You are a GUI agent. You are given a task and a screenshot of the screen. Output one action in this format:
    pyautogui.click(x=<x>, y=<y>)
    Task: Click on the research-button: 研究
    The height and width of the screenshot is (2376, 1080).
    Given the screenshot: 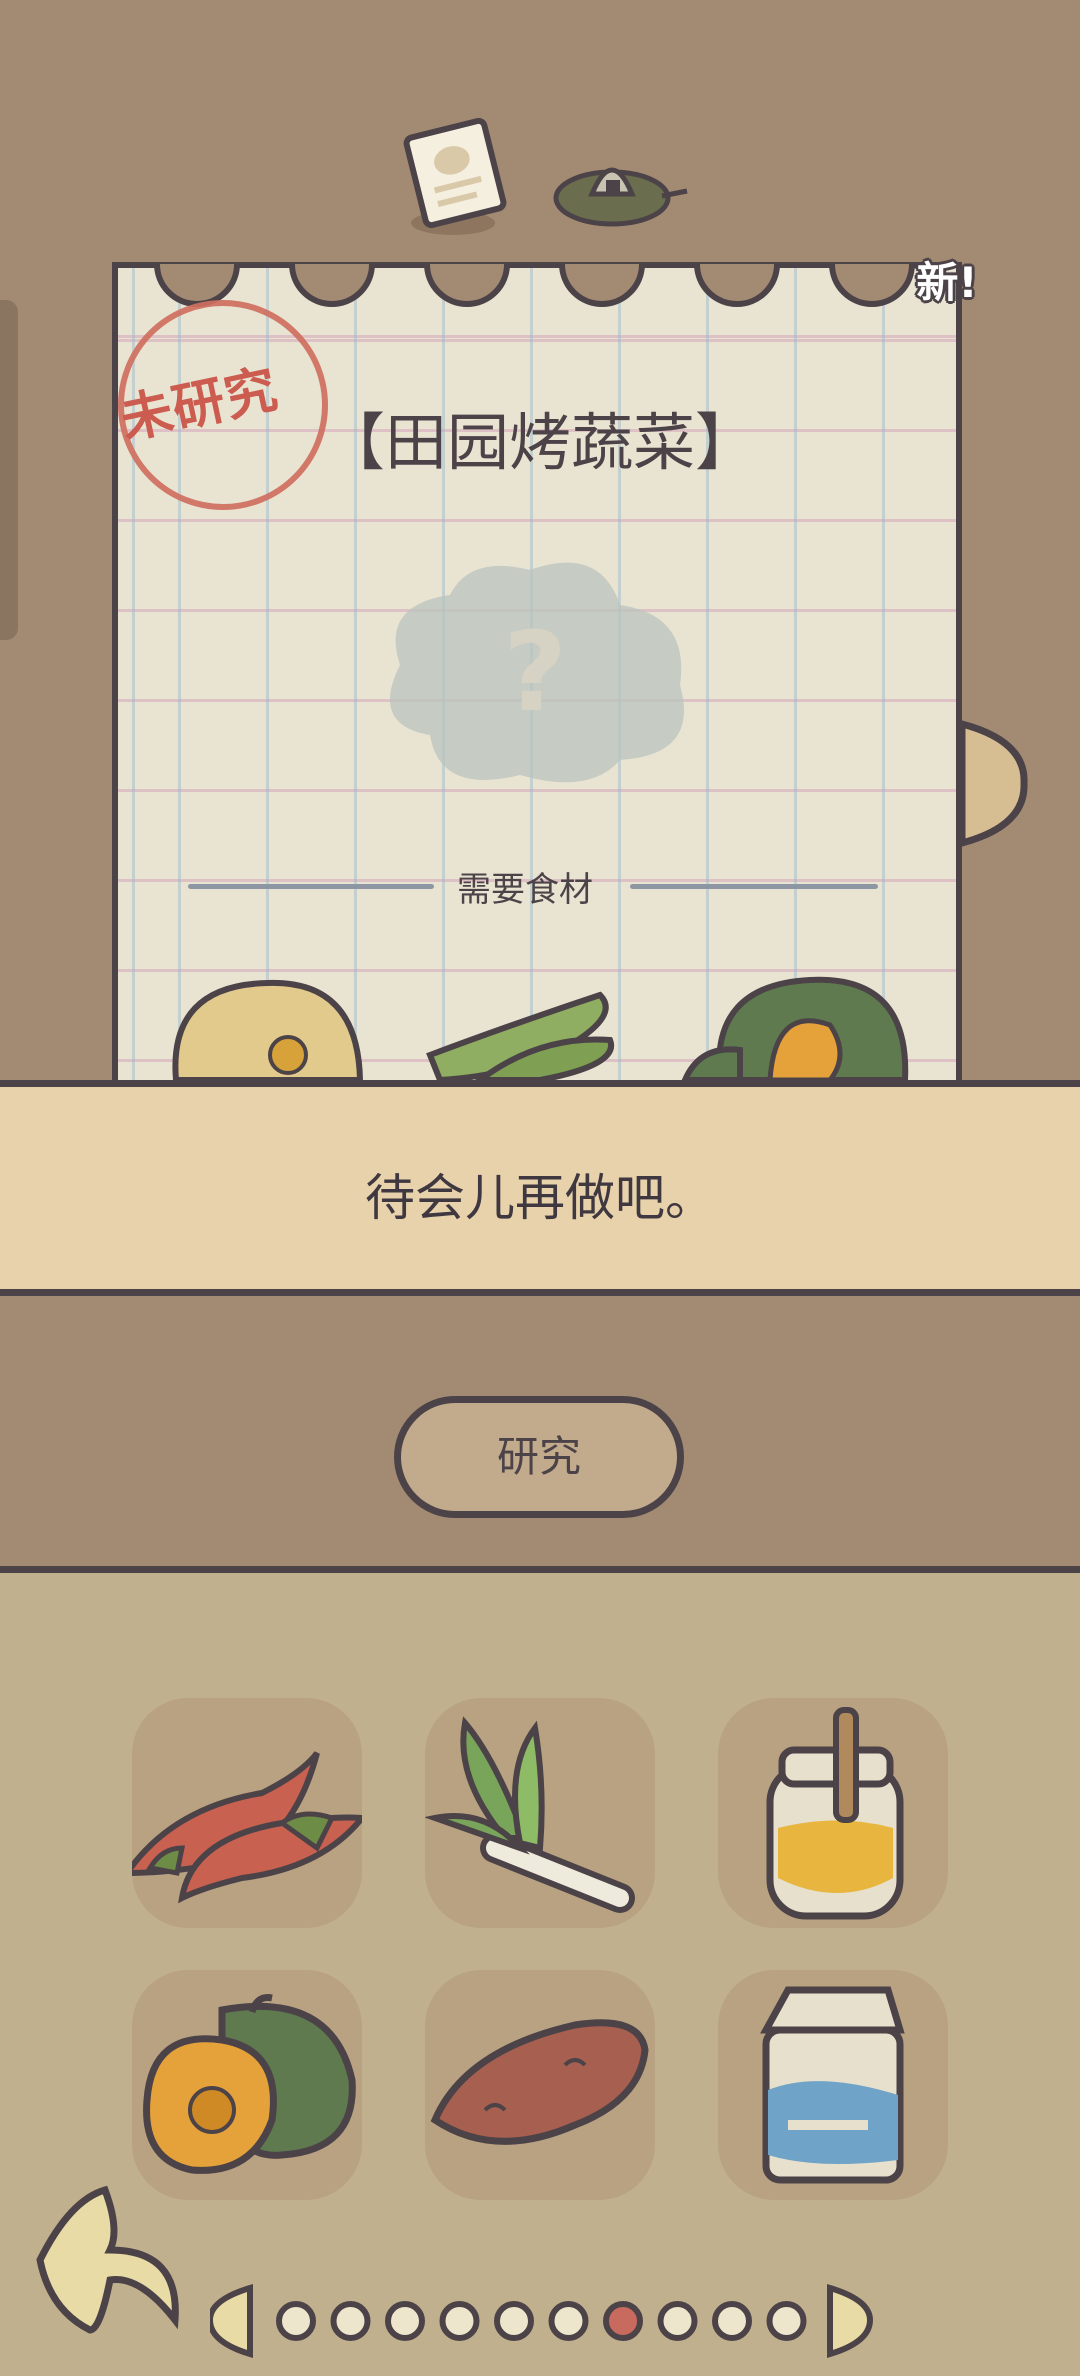 What is the action you would take?
    pyautogui.click(x=539, y=1457)
    